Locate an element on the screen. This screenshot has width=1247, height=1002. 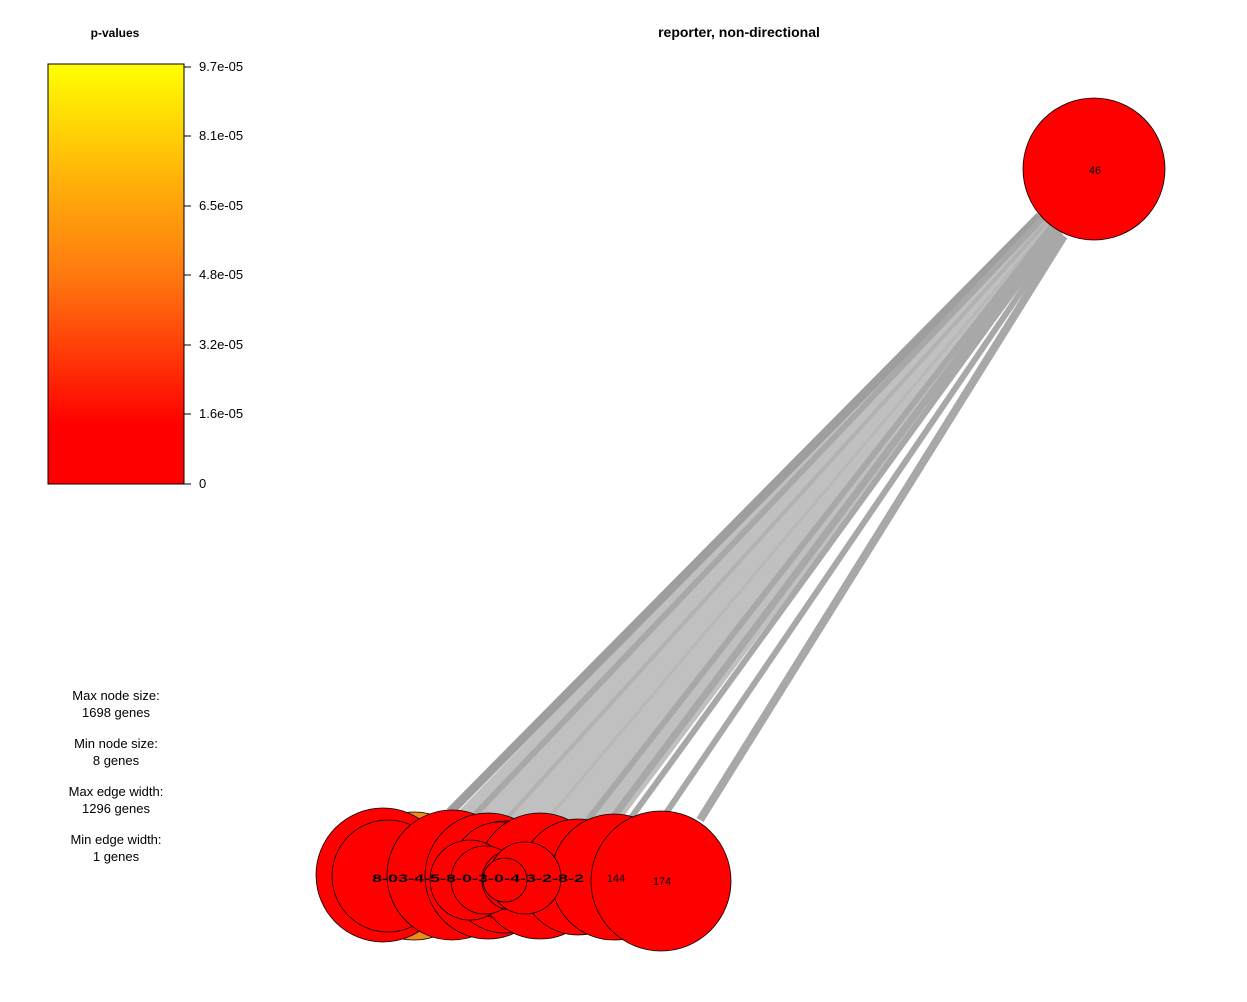
node-label-144: 144 is located at coordinates (616, 879).